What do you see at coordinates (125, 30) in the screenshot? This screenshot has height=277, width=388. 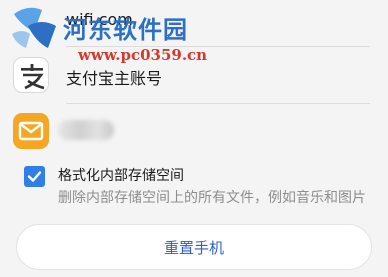 I see `watermark-name: 河东软件园` at bounding box center [125, 30].